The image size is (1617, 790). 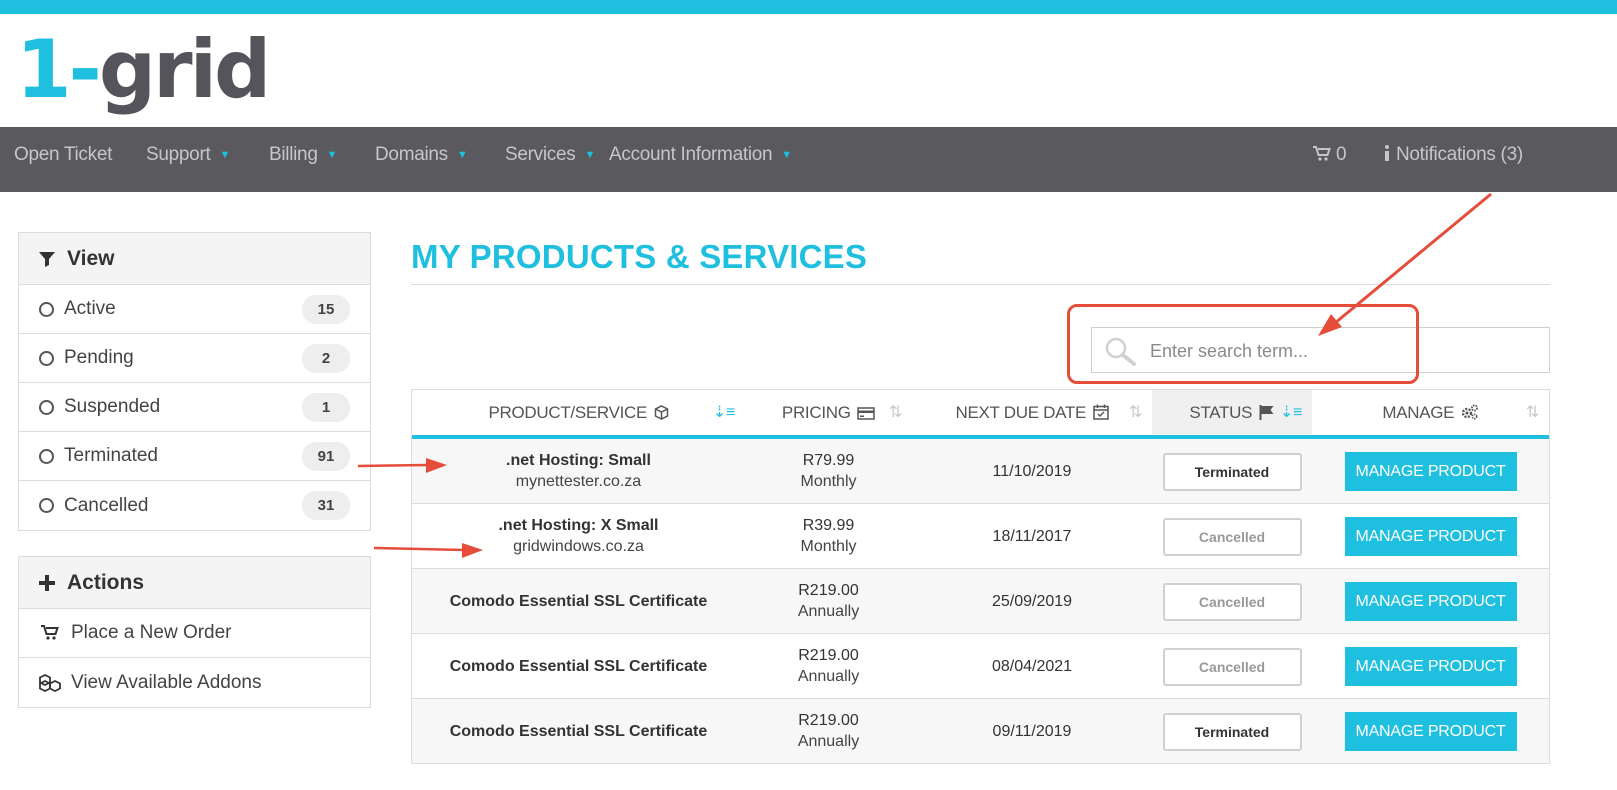 What do you see at coordinates (1021, 412) in the screenshot?
I see `th-label: NEXT DUE DATE` at bounding box center [1021, 412].